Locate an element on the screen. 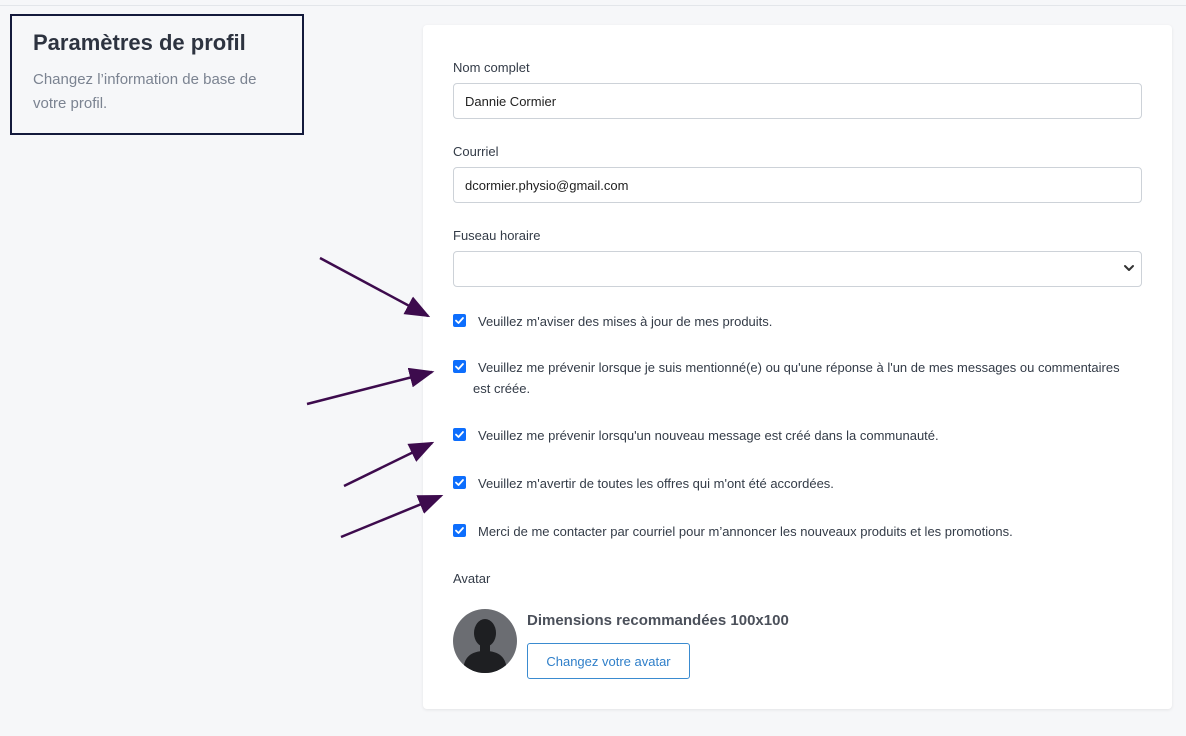 This screenshot has width=1186, height=736. full-name-input is located at coordinates (797, 101).